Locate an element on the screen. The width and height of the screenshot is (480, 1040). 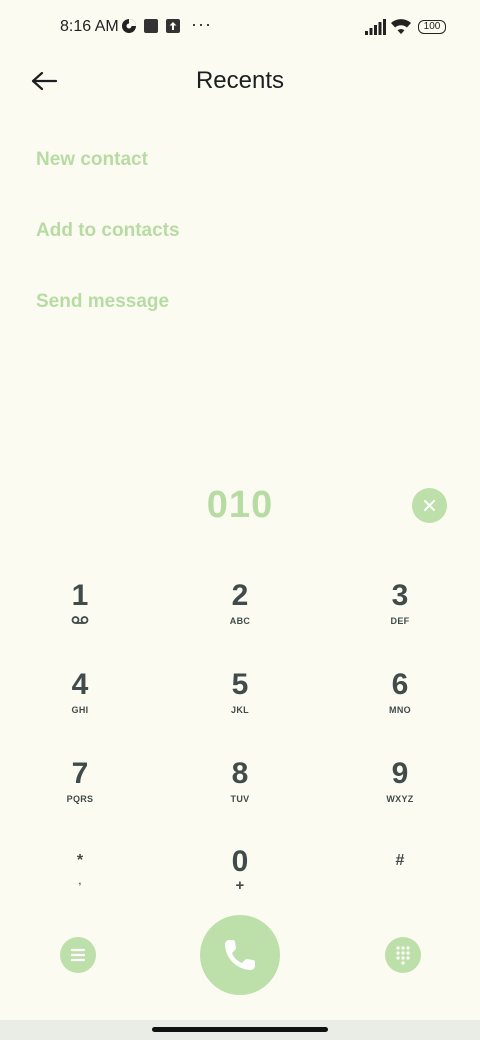
key-digit: 1 is located at coordinates (80, 595).